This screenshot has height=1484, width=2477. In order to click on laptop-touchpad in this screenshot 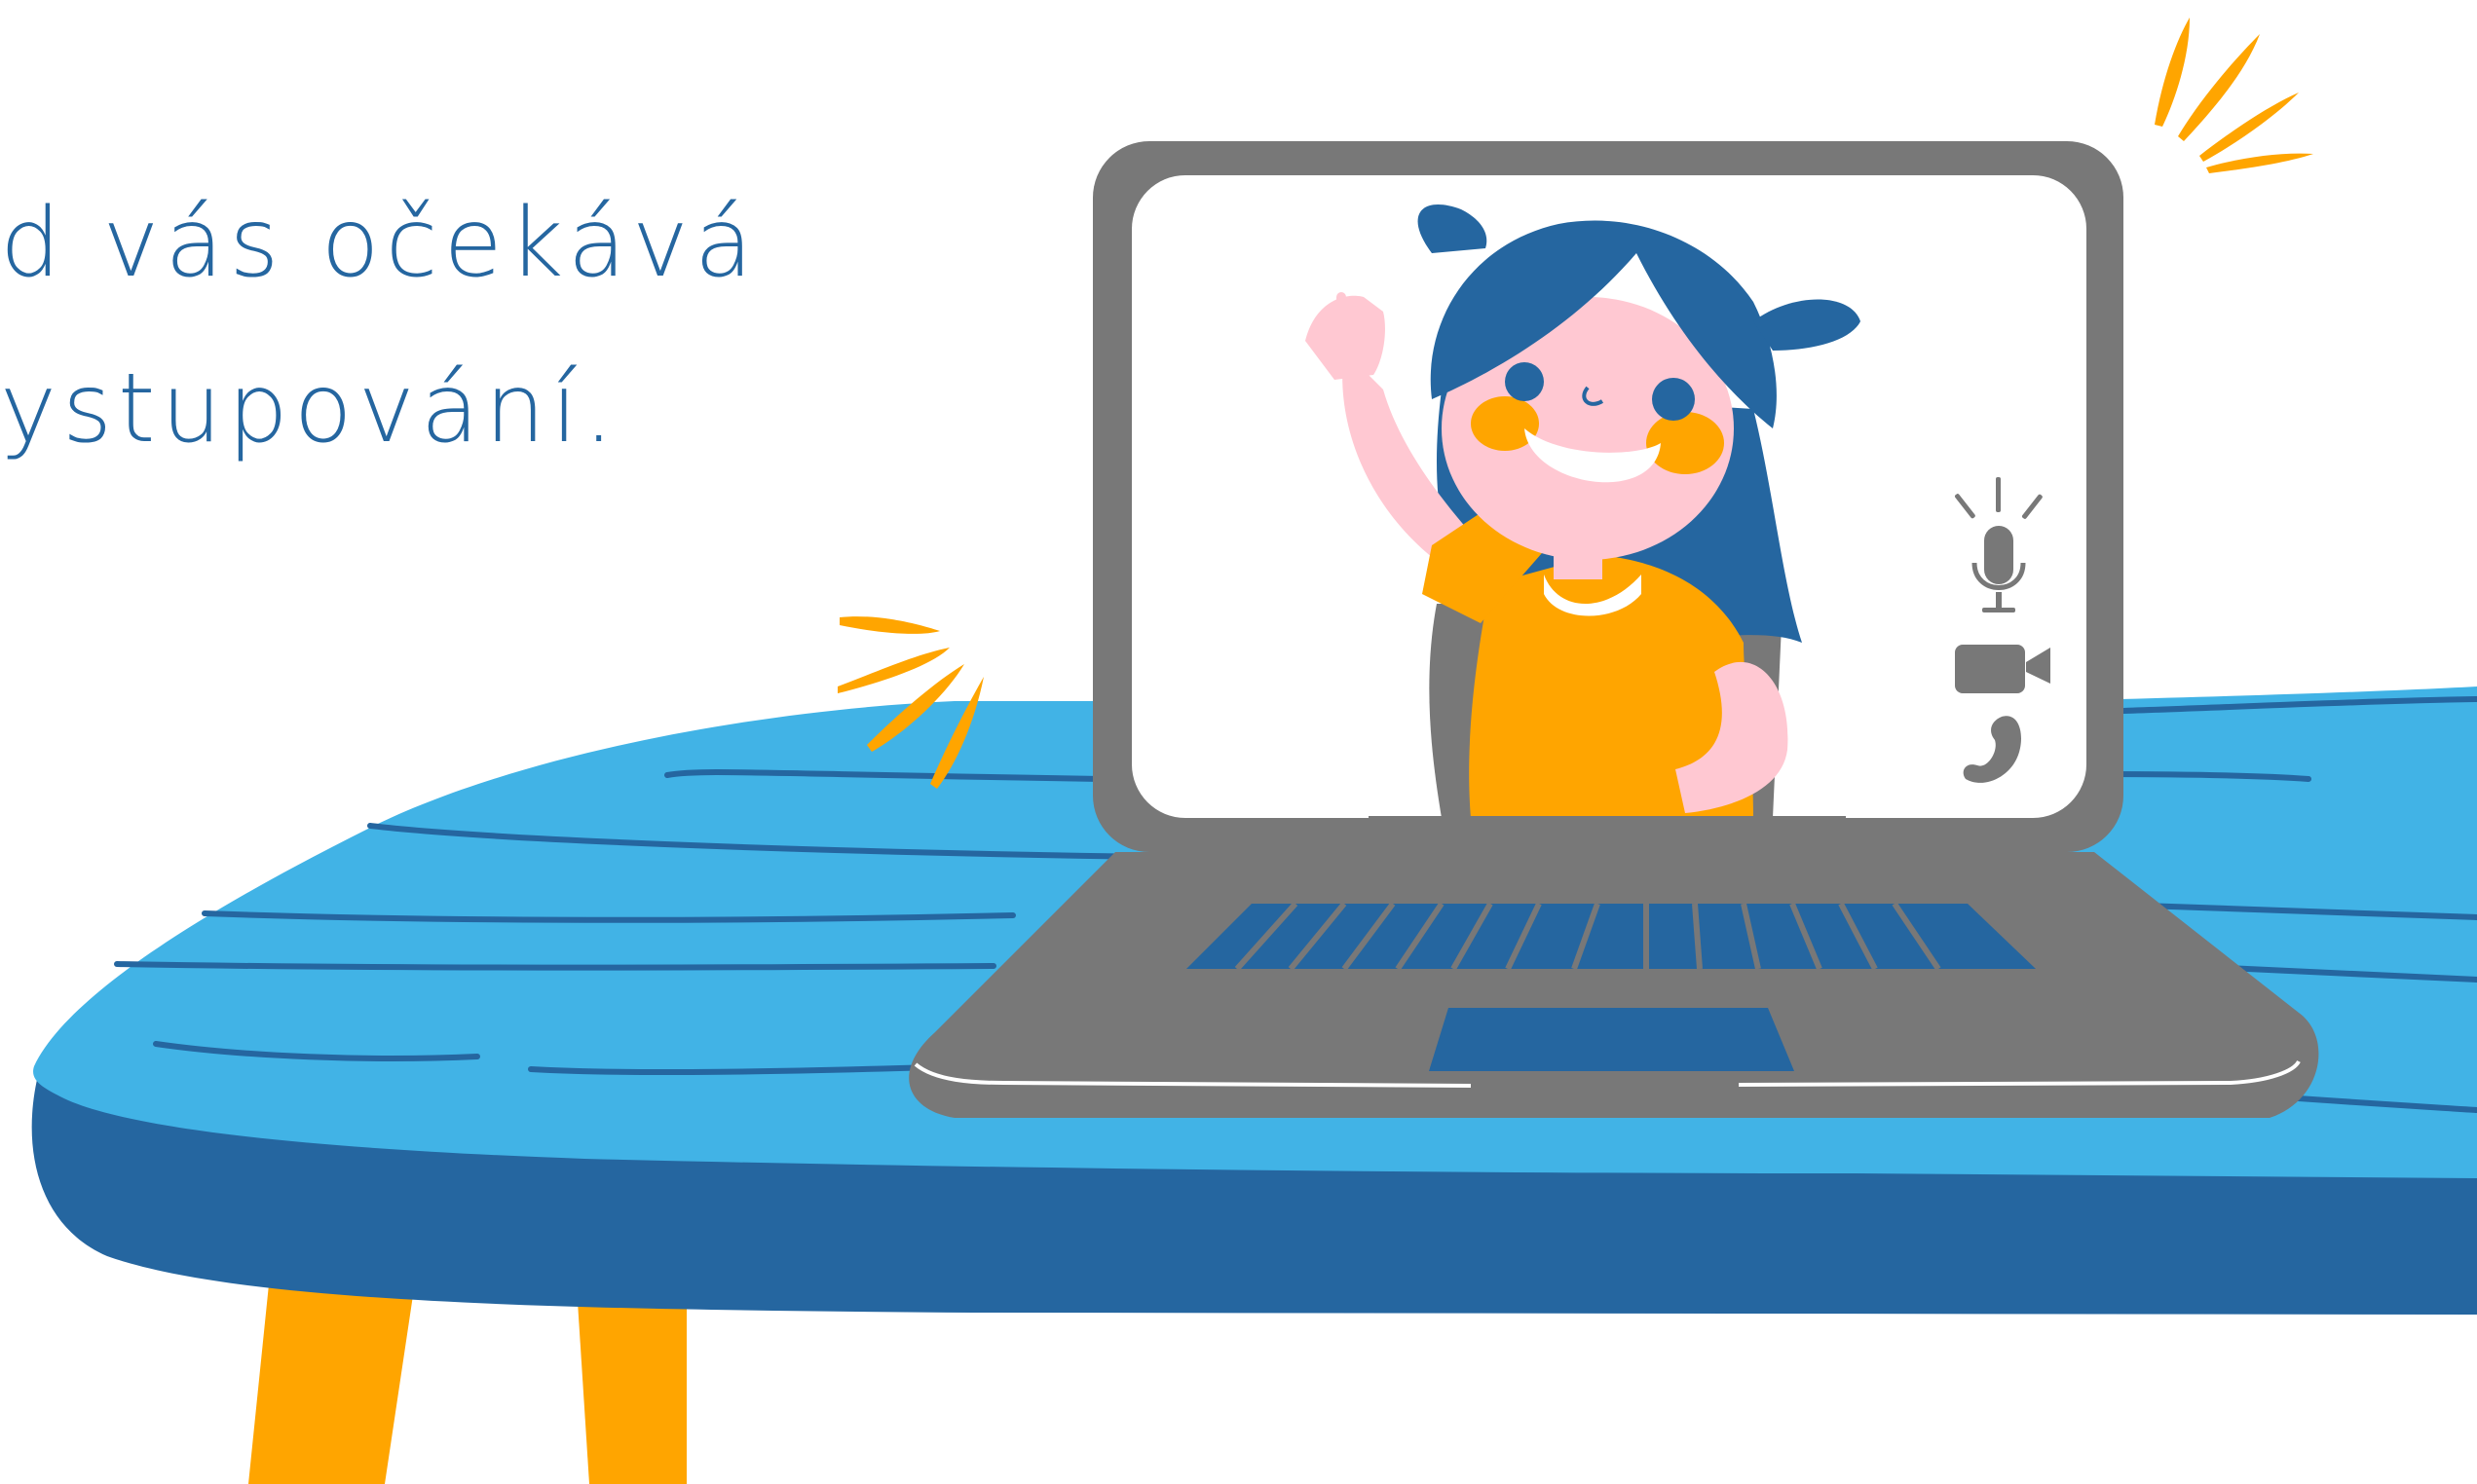, I will do `click(1612, 1039)`.